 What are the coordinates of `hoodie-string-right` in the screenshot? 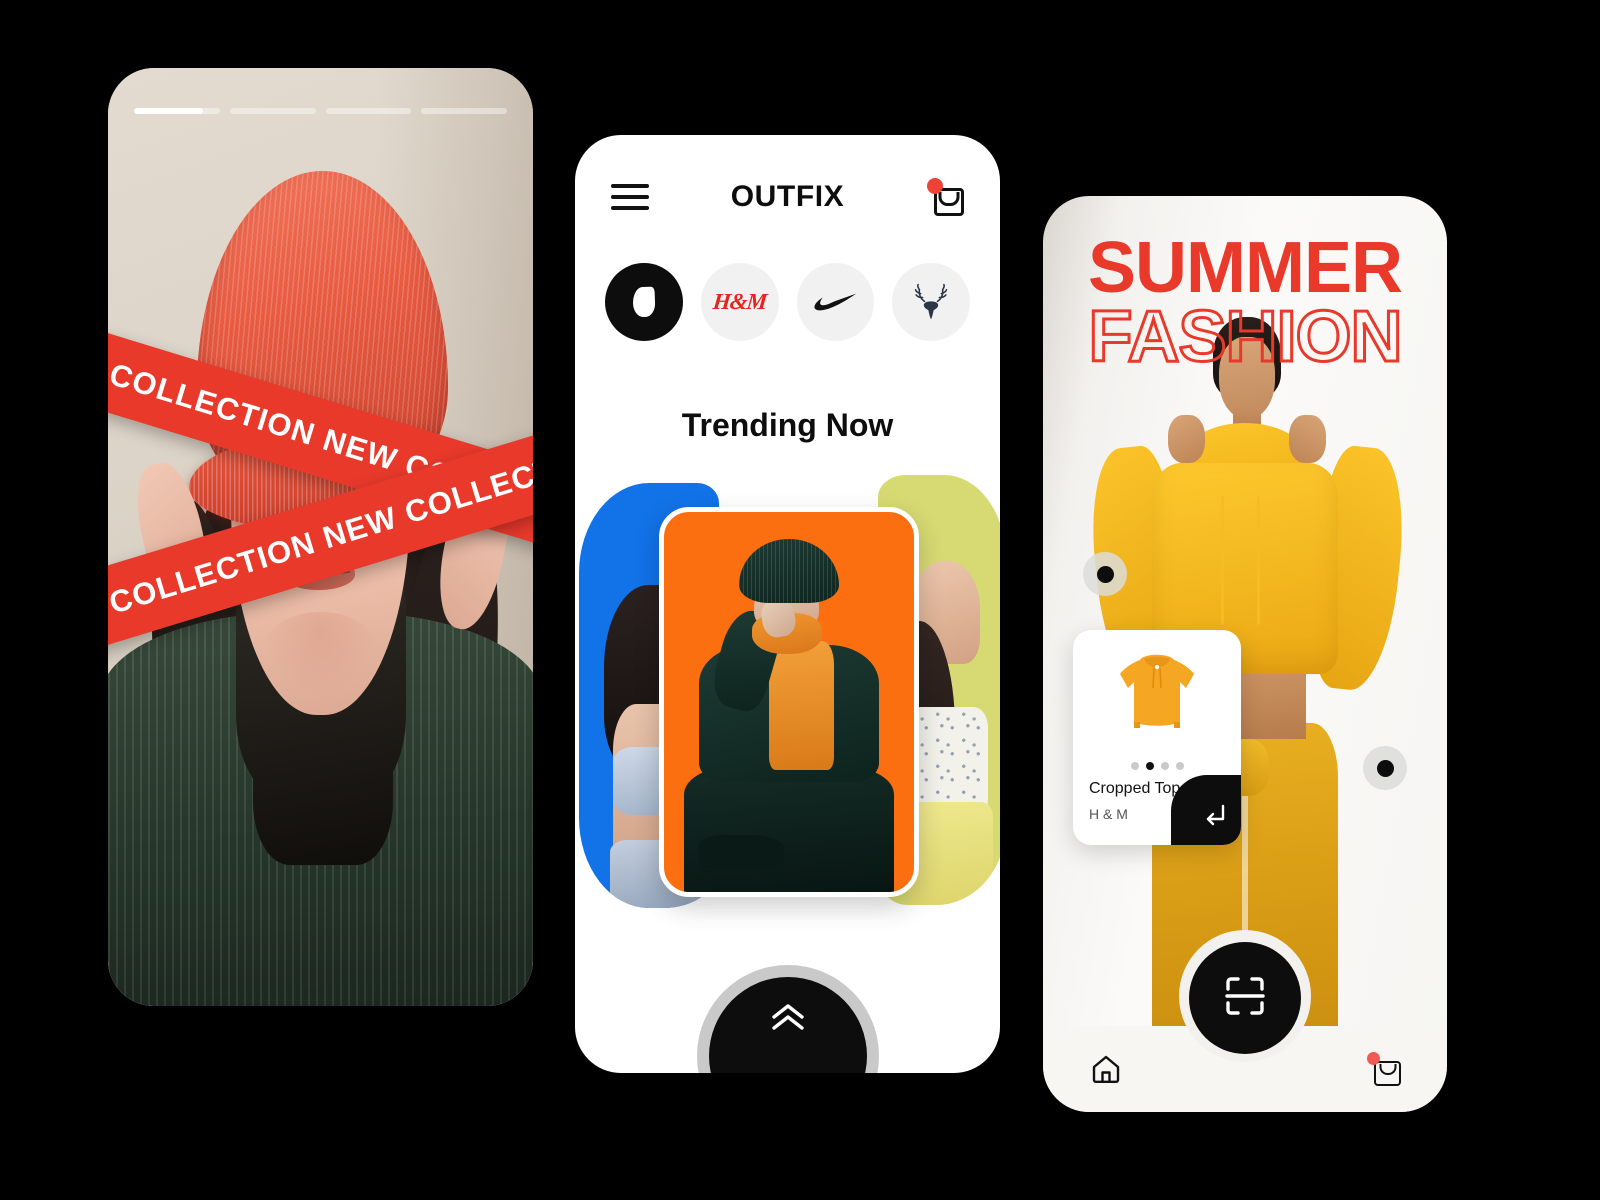 It's located at (1259, 560).